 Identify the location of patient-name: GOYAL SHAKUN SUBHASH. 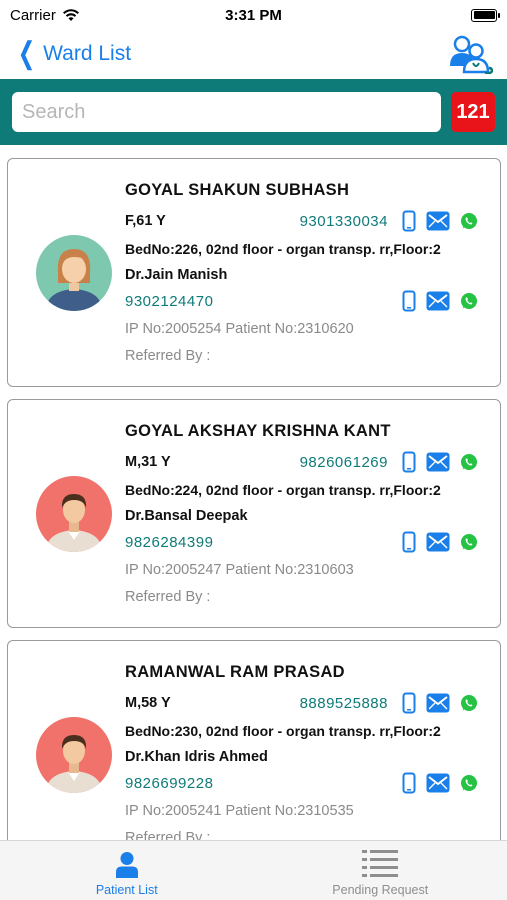
(237, 190).